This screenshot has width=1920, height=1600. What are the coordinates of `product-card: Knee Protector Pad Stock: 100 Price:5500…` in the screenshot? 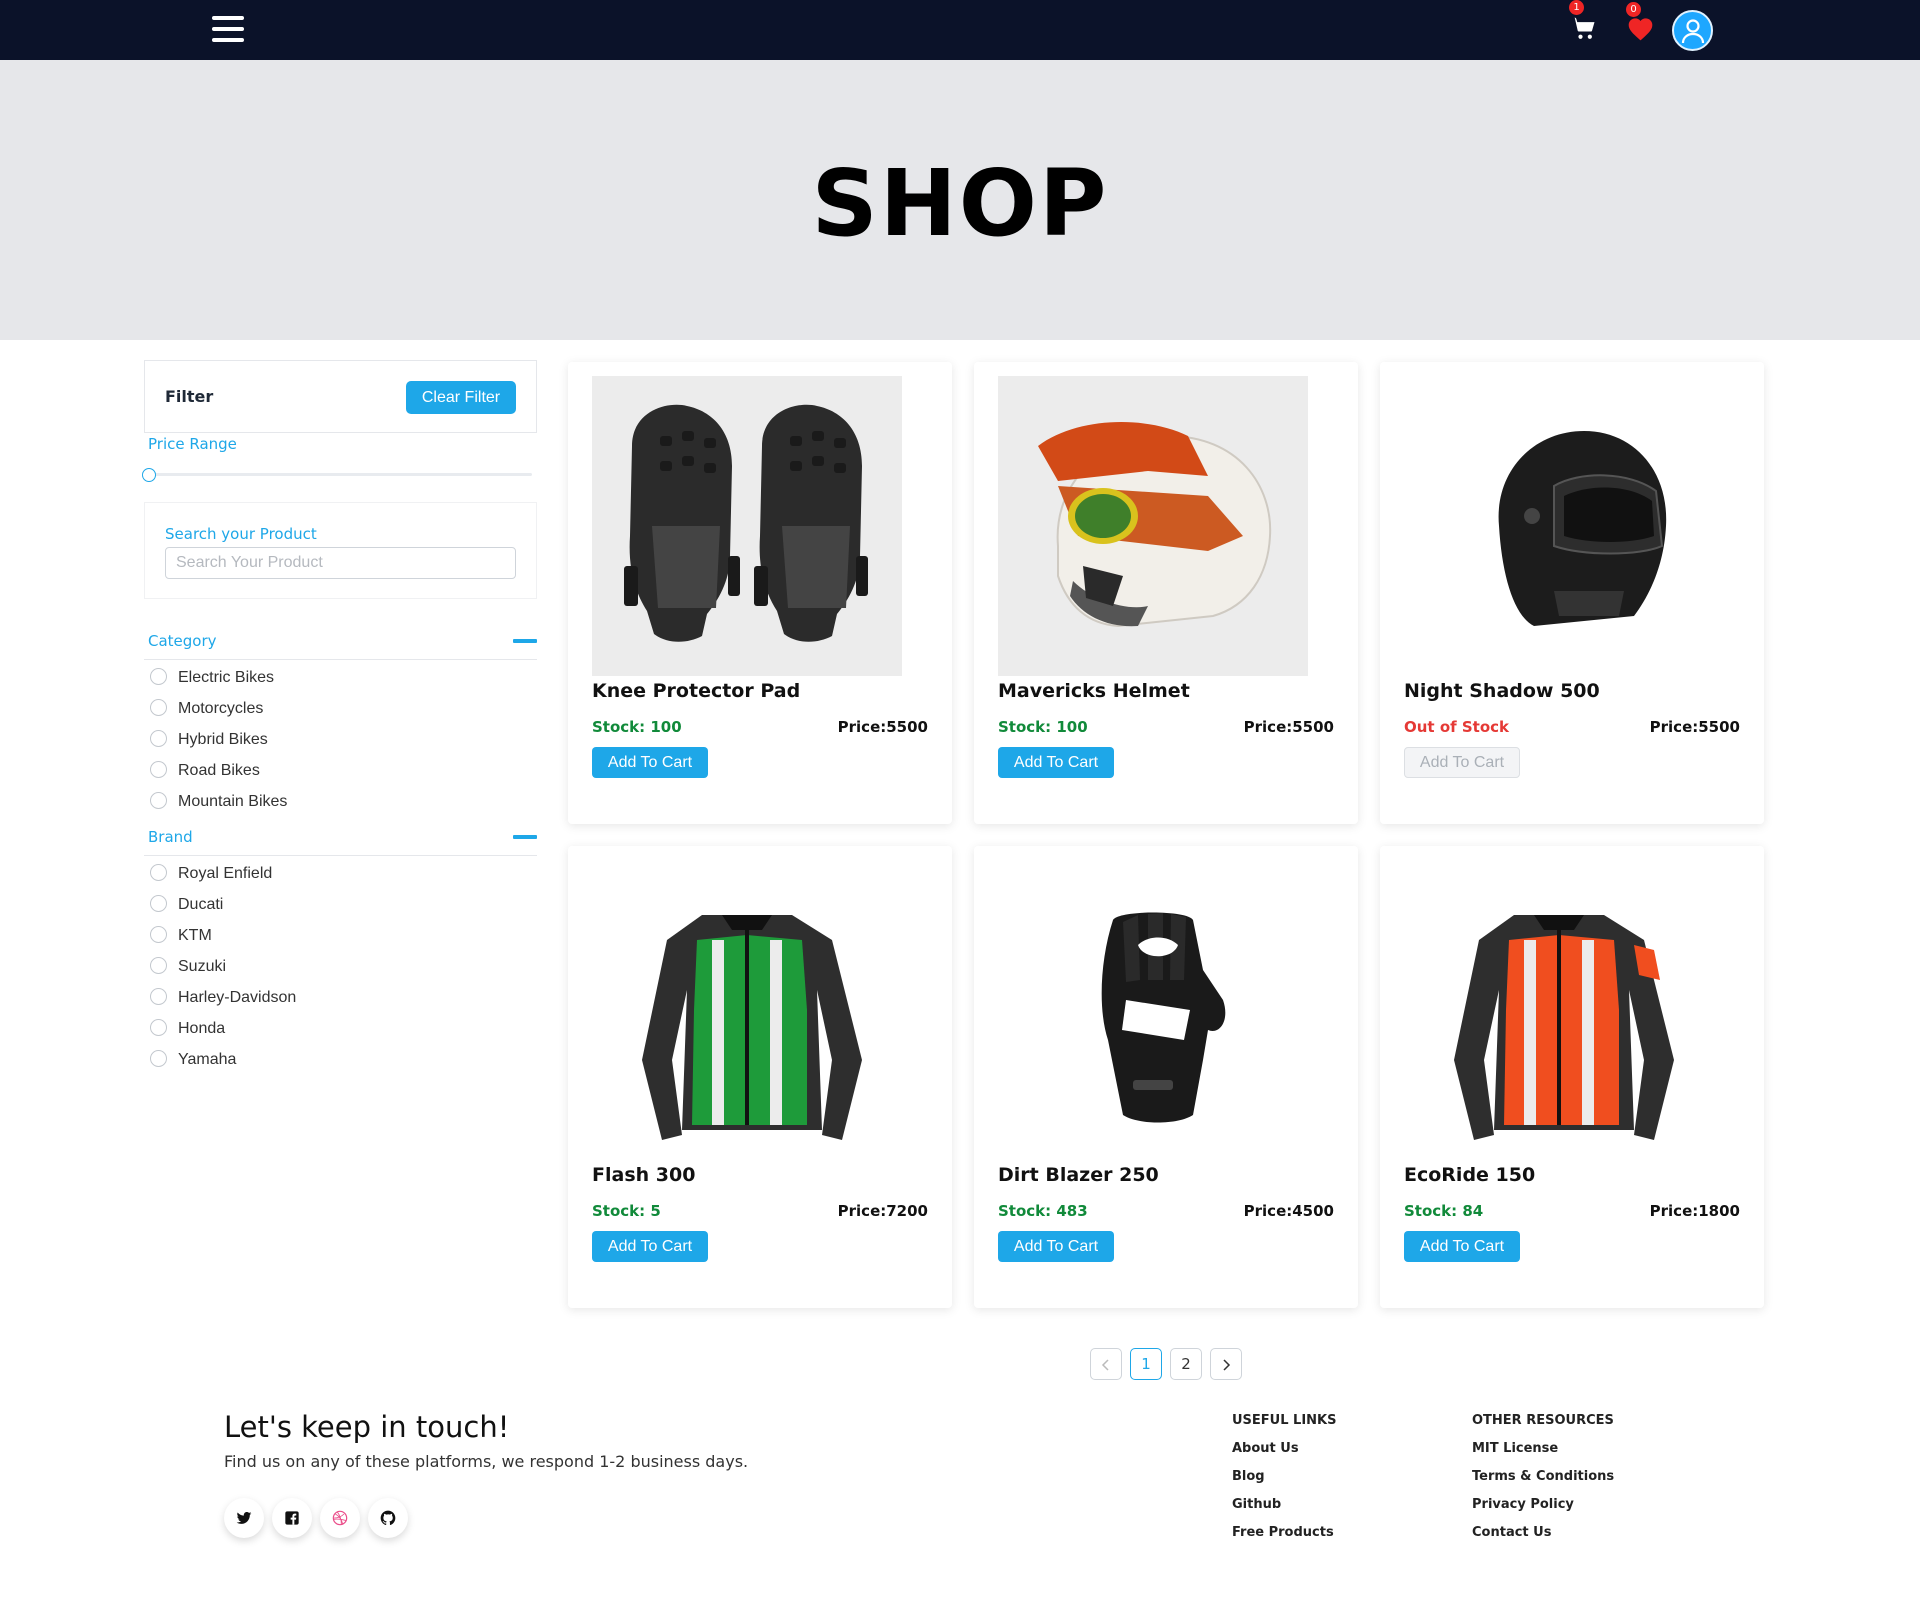 It's located at (760, 593).